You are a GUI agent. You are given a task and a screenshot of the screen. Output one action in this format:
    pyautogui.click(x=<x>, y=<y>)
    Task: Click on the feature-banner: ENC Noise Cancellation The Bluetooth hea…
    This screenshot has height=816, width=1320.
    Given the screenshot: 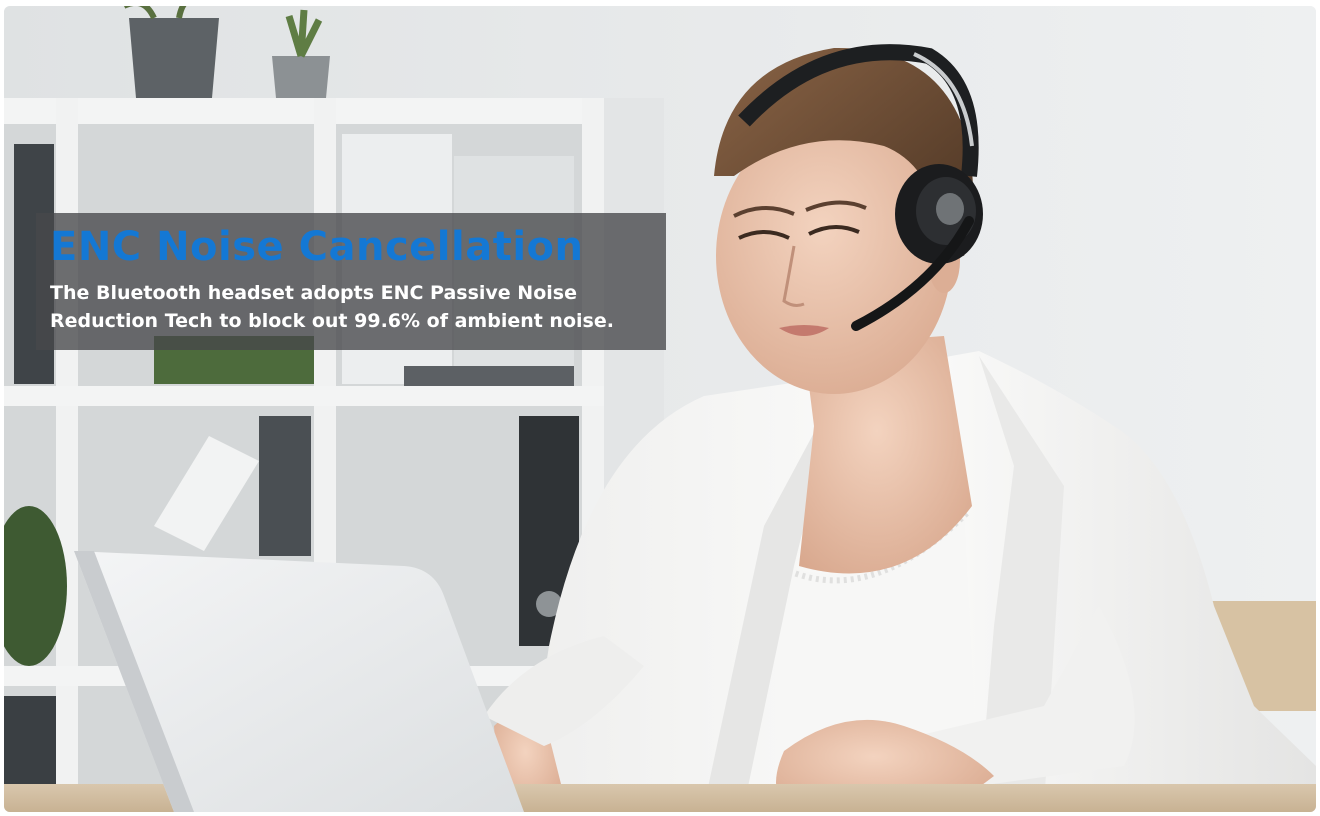 What is the action you would take?
    pyautogui.click(x=351, y=281)
    